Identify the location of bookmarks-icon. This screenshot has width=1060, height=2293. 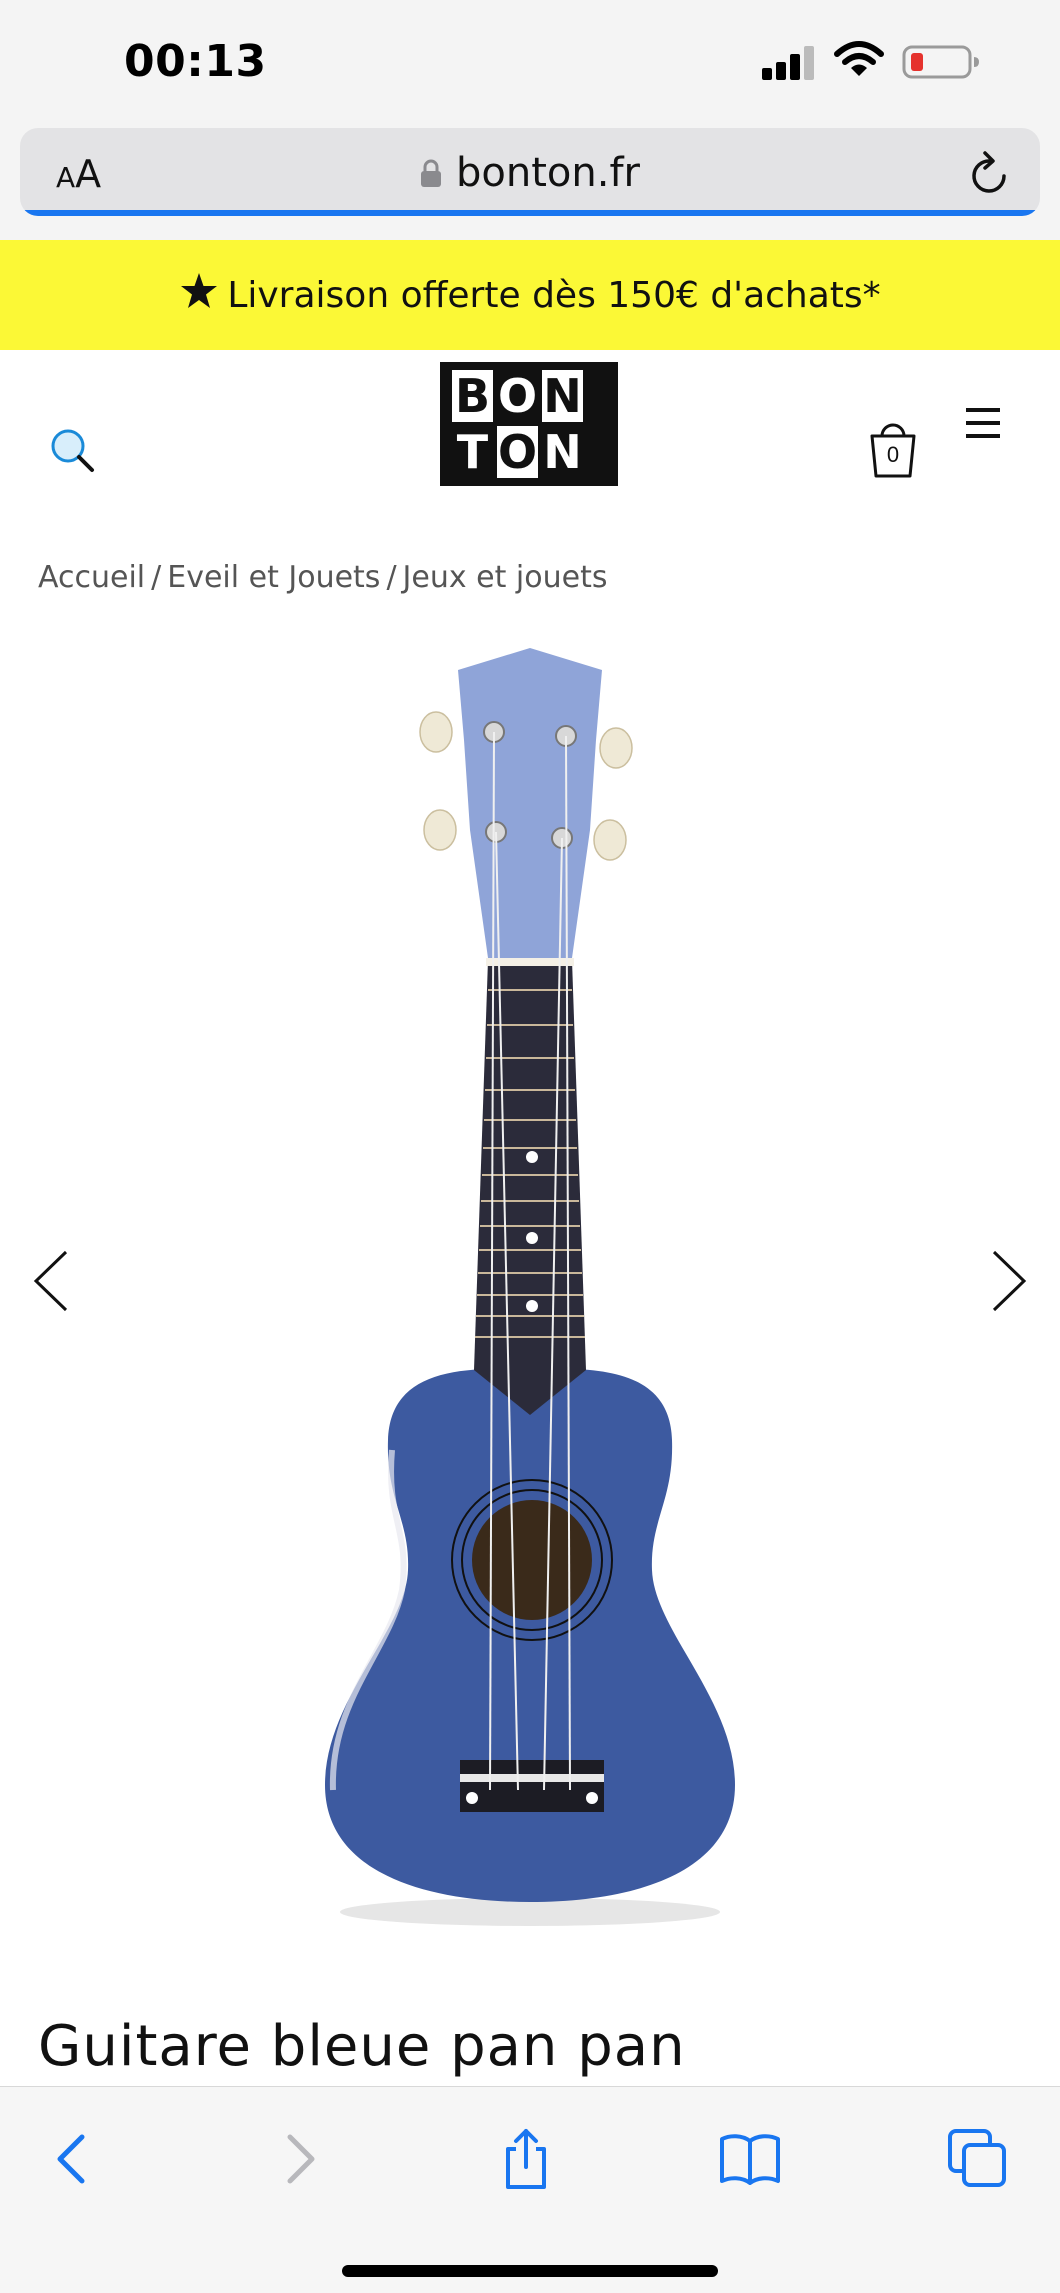
(750, 2159).